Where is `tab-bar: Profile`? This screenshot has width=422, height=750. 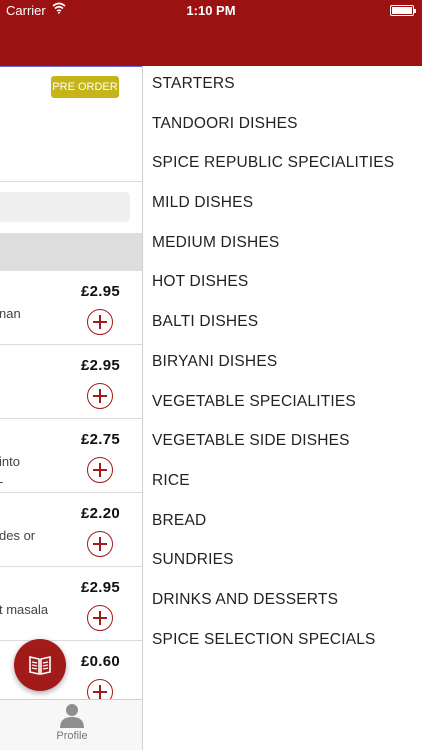 tab-bar: Profile is located at coordinates (71, 724).